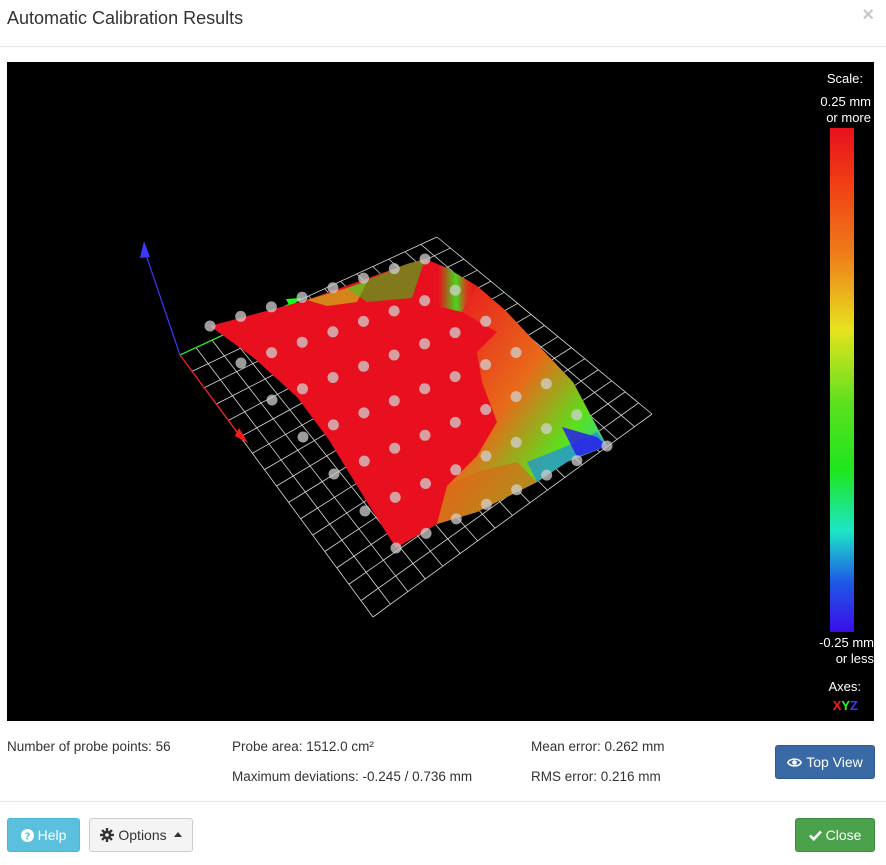 The width and height of the screenshot is (886, 865). Describe the element at coordinates (845, 101) in the screenshot. I see `legend-max-value: 0.25 mm` at that location.